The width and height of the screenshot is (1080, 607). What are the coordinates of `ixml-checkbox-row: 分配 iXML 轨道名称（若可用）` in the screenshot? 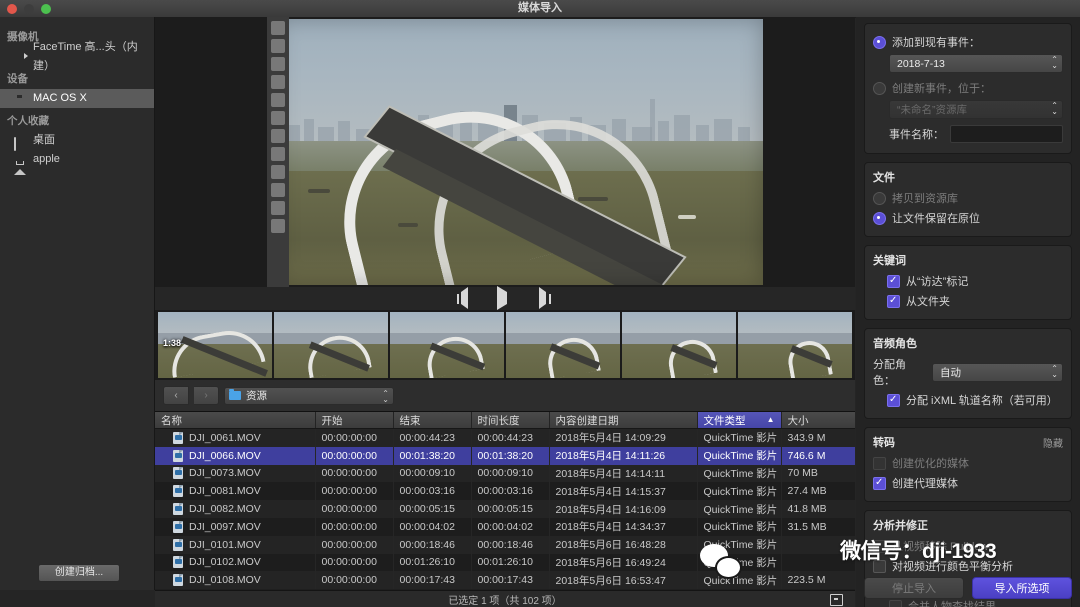 It's located at (968, 400).